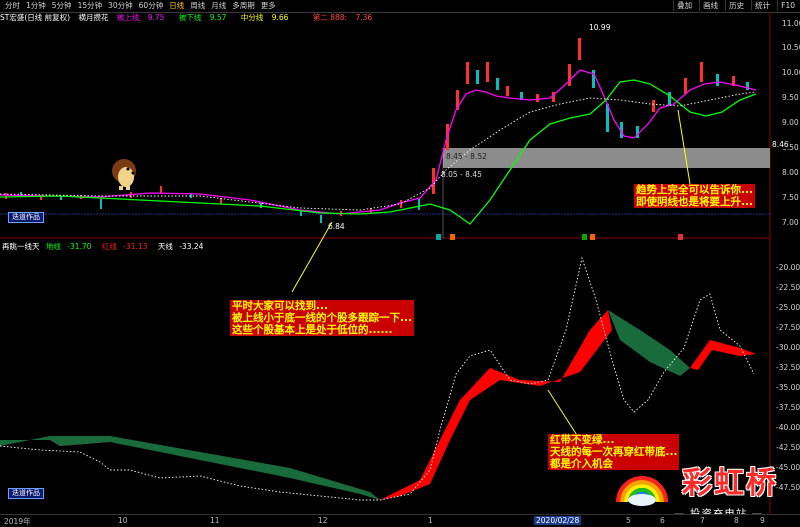 This screenshot has height=527, width=800. Describe the element at coordinates (26, 493) in the screenshot. I see `lower-author-badge: 迭道作品` at that location.